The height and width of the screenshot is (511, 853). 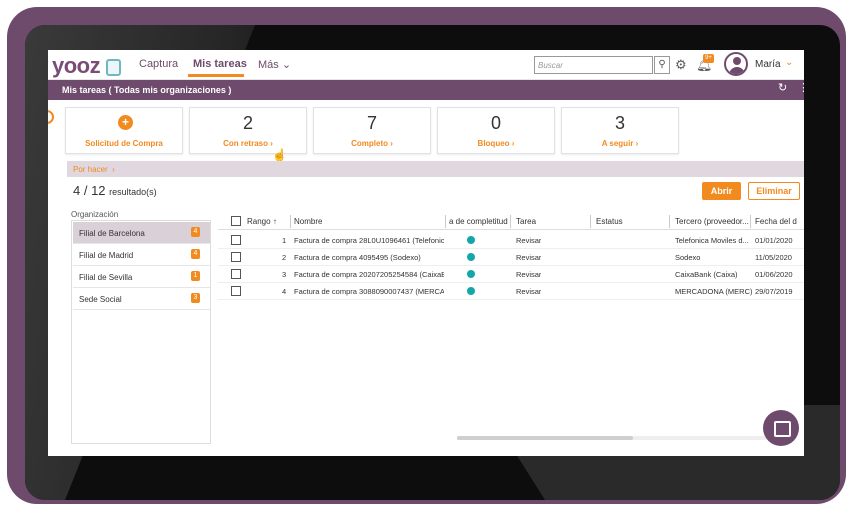 What do you see at coordinates (435, 169) in the screenshot?
I see `section-por-hacer: Por hacer ›` at bounding box center [435, 169].